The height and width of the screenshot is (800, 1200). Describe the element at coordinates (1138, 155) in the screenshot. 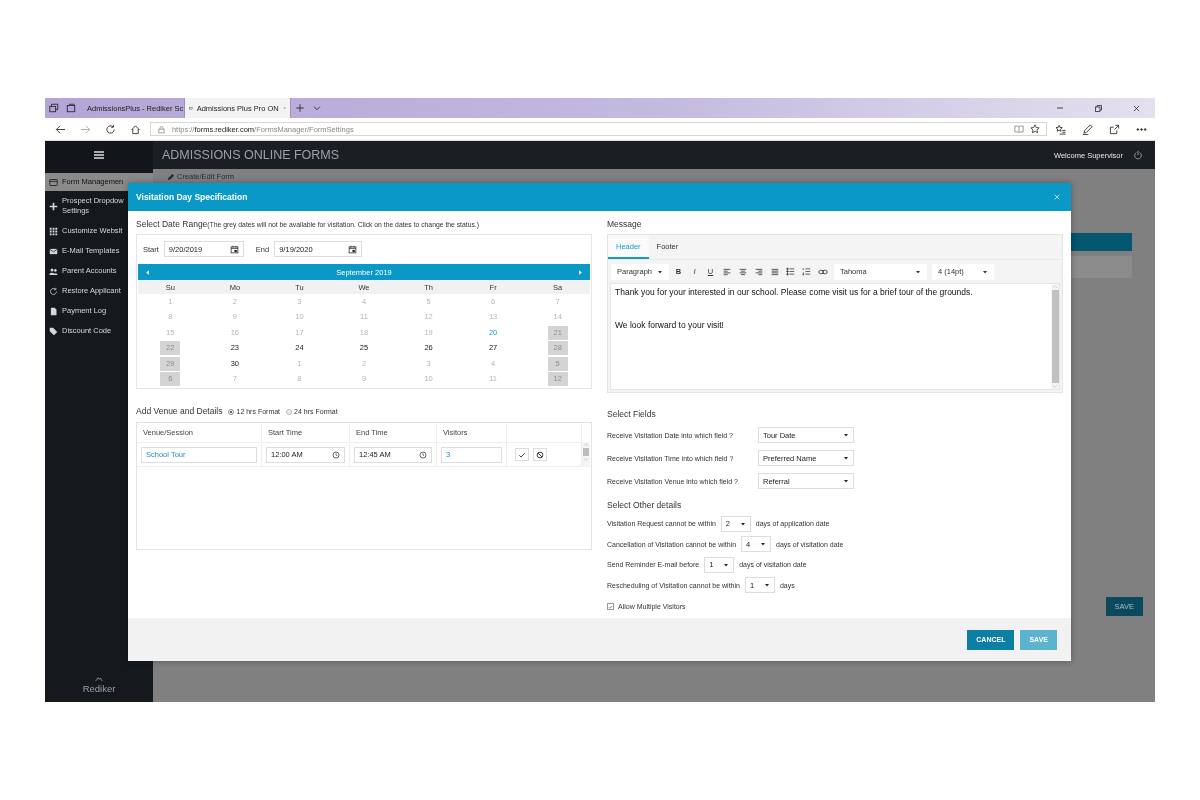

I see `power-icon` at that location.